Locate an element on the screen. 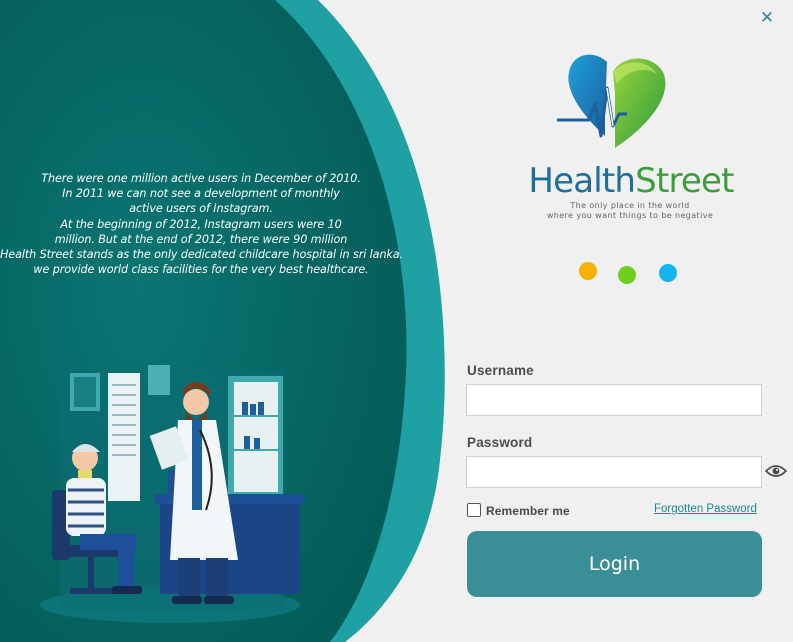  username-input is located at coordinates (614, 400).